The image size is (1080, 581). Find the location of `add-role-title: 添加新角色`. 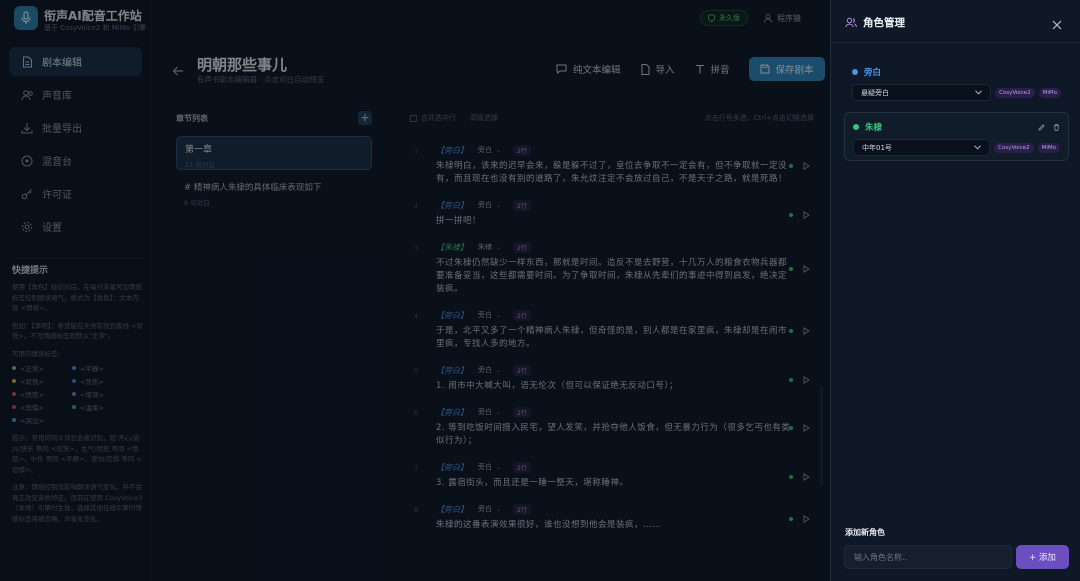

add-role-title: 添加新角色 is located at coordinates (865, 532).